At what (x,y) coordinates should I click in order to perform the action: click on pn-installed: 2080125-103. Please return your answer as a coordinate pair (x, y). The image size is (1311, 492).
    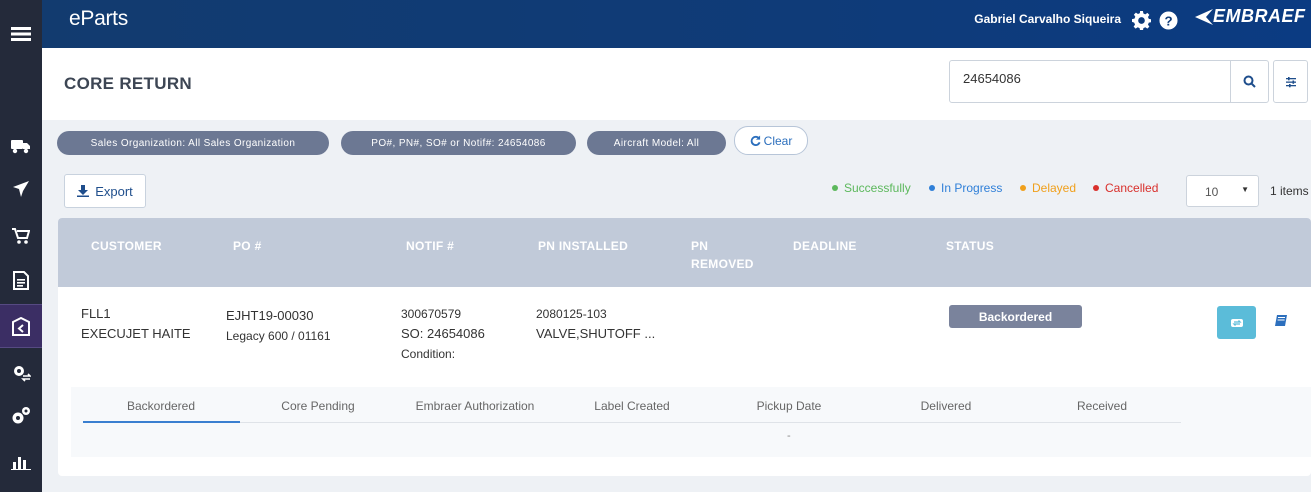
    Looking at the image, I should click on (571, 314).